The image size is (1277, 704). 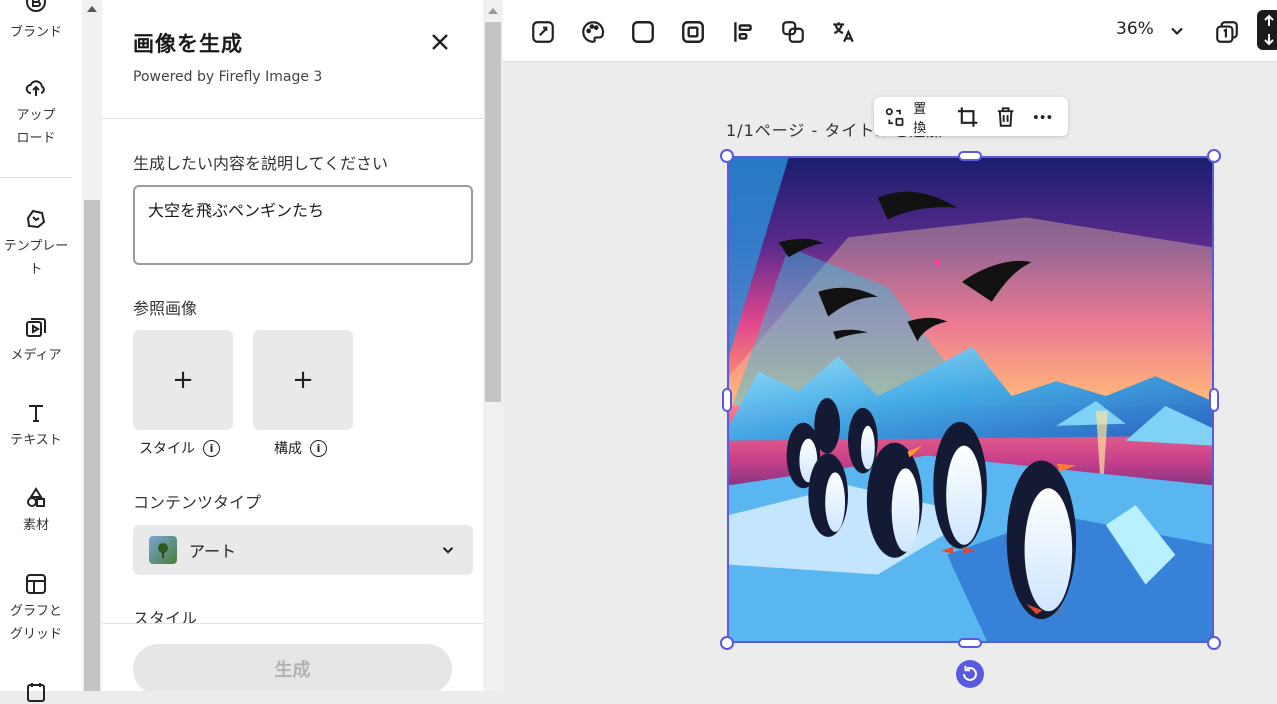 What do you see at coordinates (727, 156) in the screenshot?
I see `resize-handle-top-left` at bounding box center [727, 156].